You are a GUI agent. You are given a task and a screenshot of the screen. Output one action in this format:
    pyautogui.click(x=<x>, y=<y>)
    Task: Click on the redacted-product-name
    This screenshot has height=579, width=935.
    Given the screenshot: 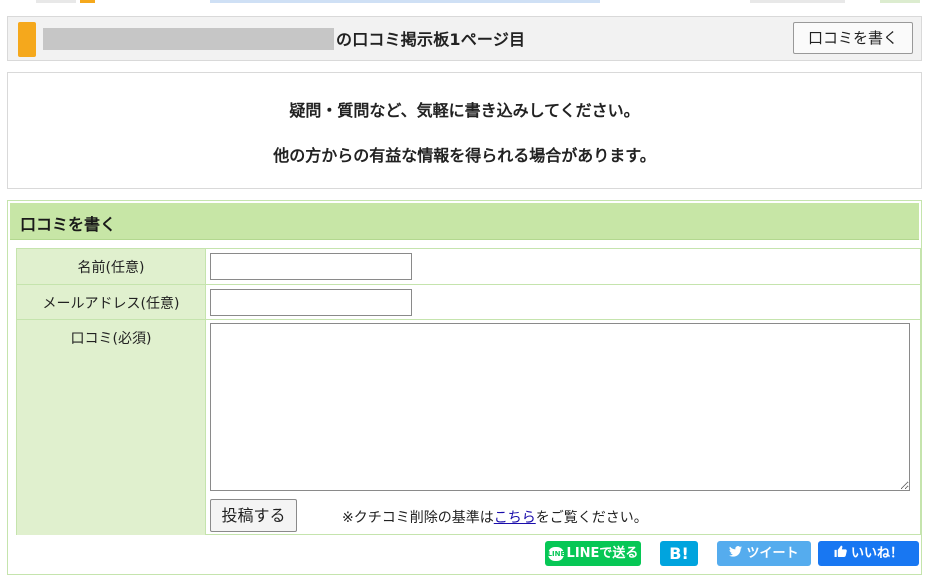 What is the action you would take?
    pyautogui.click(x=188, y=39)
    